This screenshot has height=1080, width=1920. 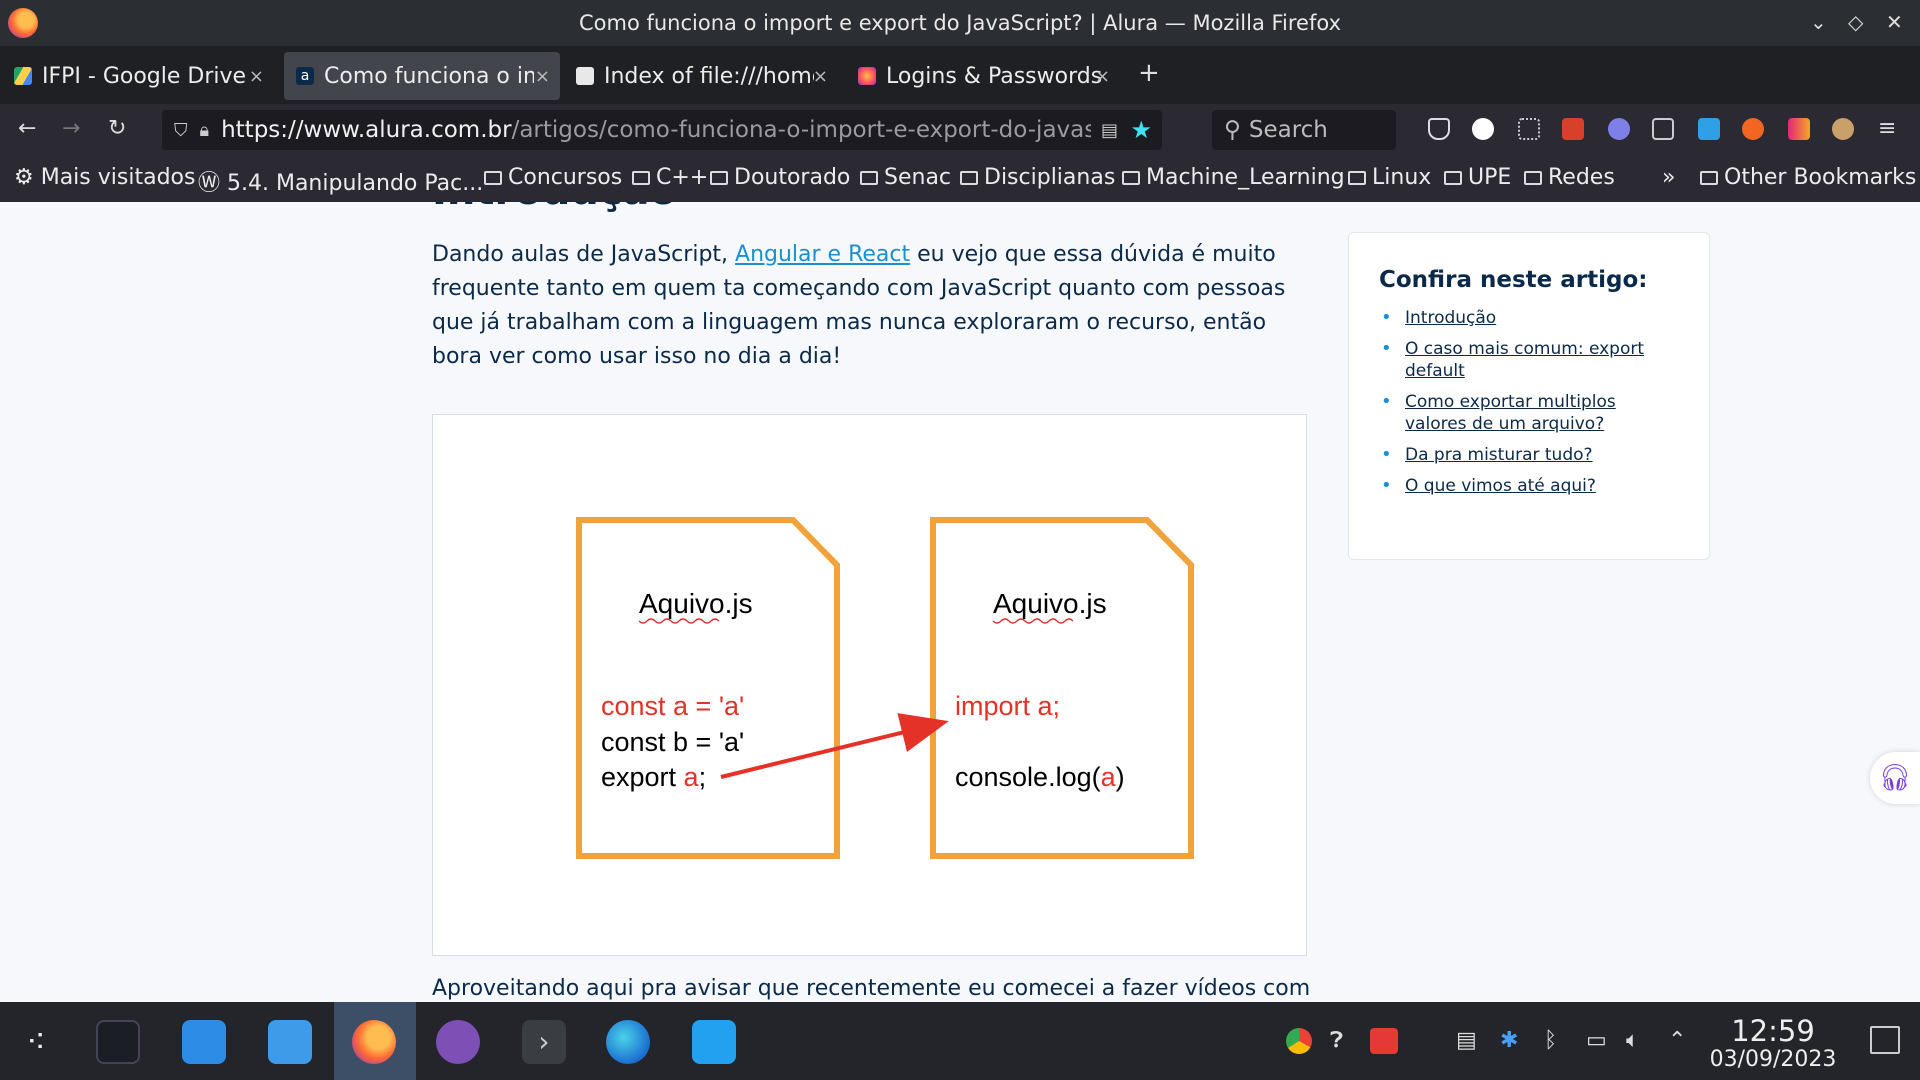 I want to click on bookmark-folder-disciplianas: Disciplianas, so click(x=1037, y=177).